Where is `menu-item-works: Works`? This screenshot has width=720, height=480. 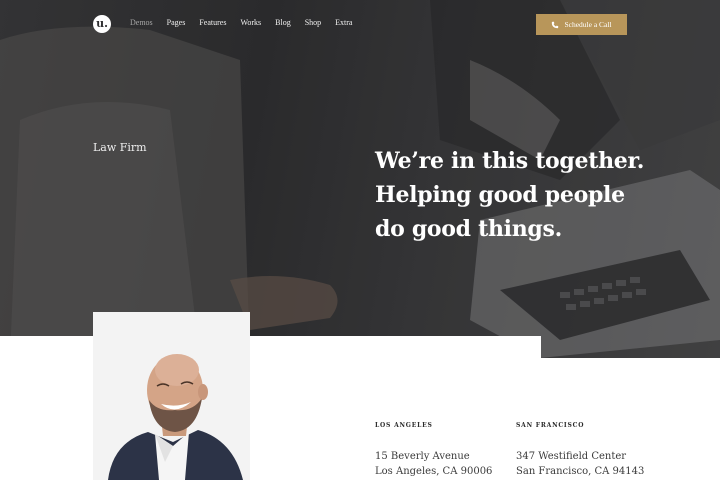 menu-item-works: Works is located at coordinates (250, 22).